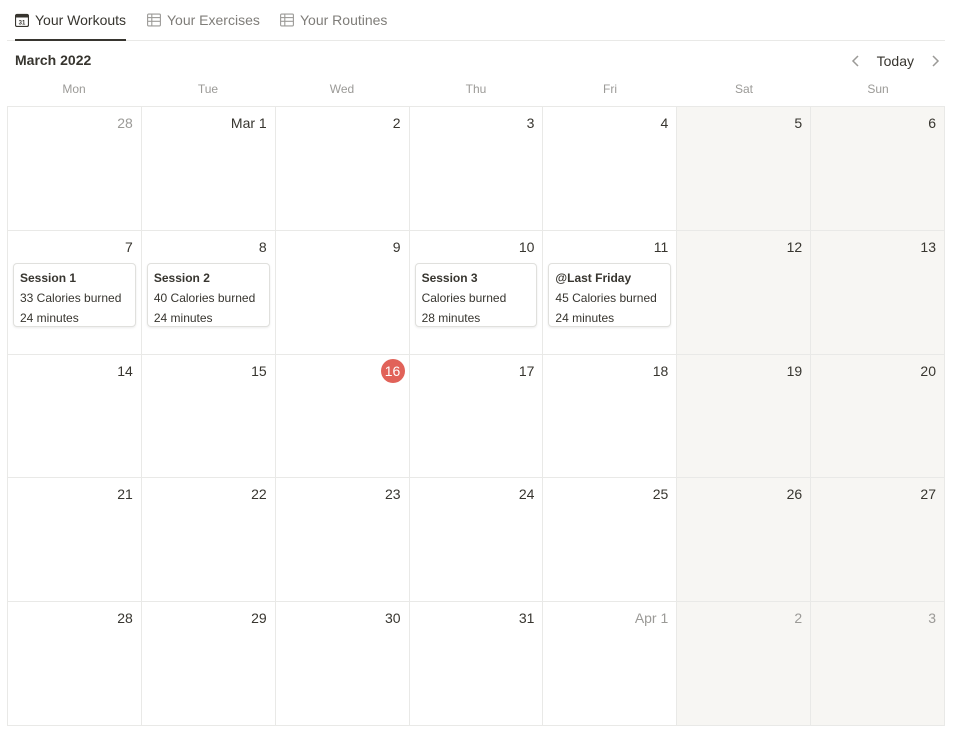 This screenshot has height=744, width=960. Describe the element at coordinates (22, 20) in the screenshot. I see `calendar-icon: 31` at that location.